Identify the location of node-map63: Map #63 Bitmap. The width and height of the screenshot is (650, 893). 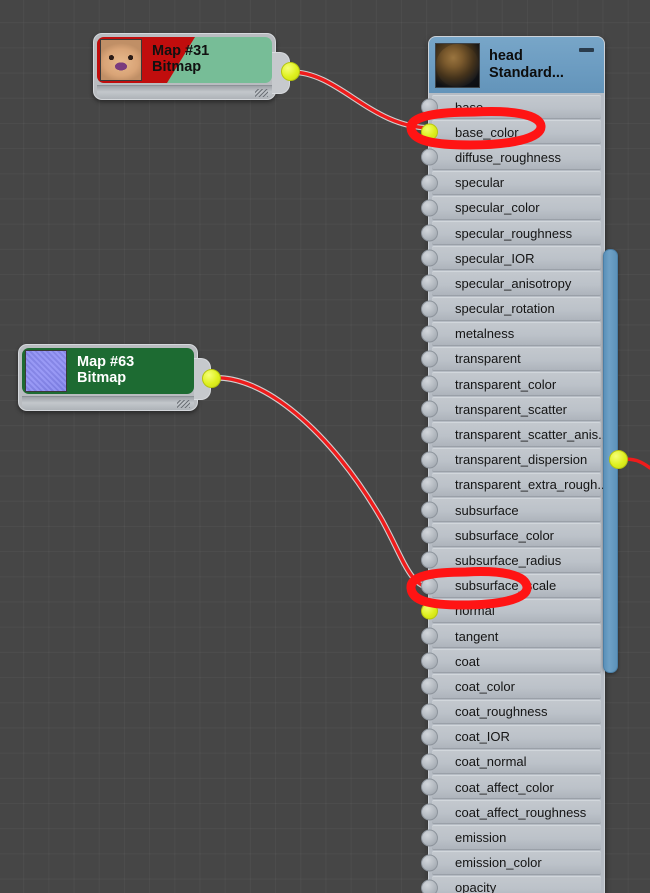
(108, 377).